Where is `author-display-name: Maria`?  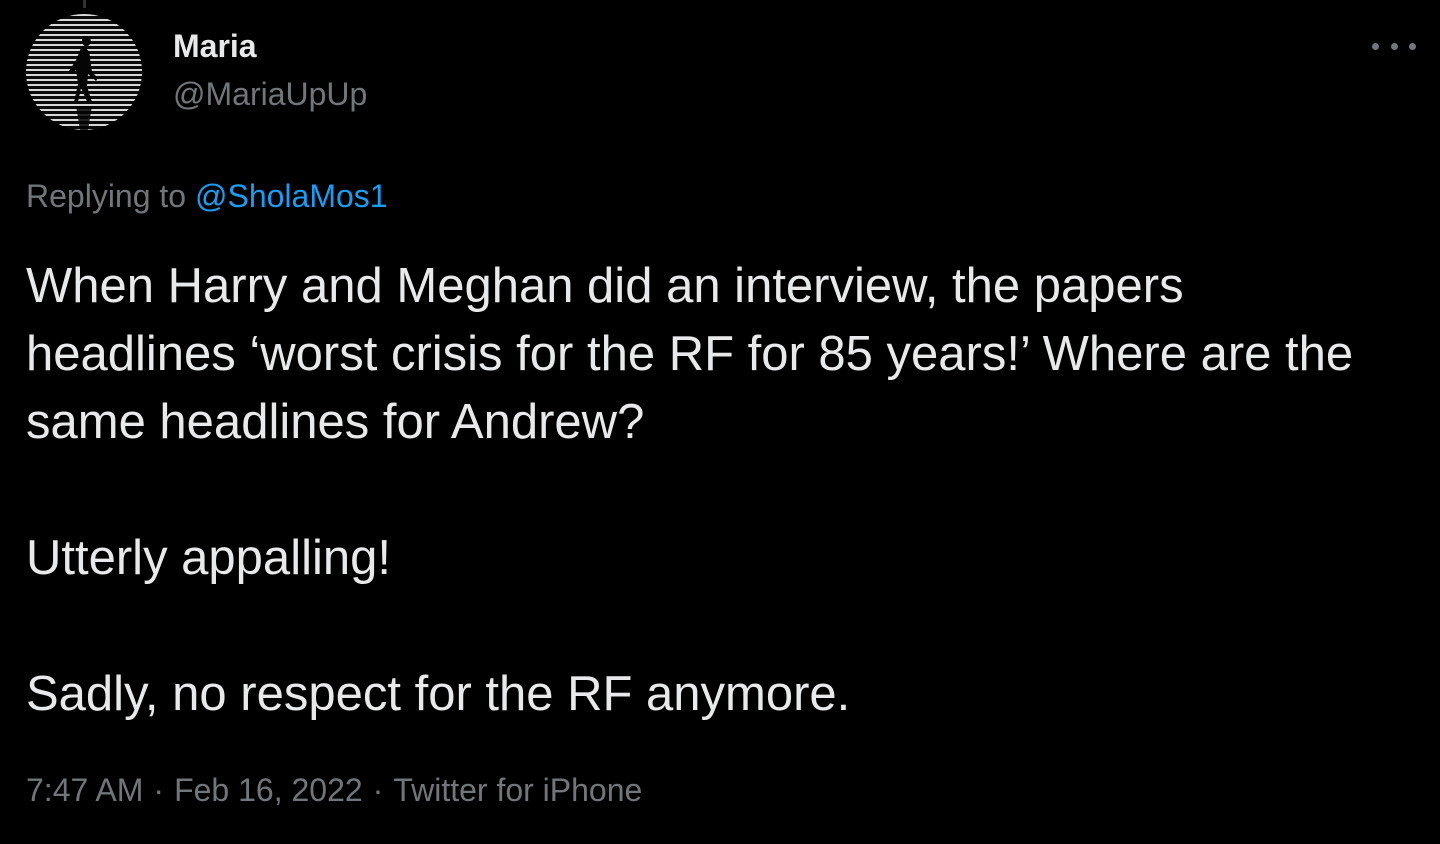 author-display-name: Maria is located at coordinates (270, 46).